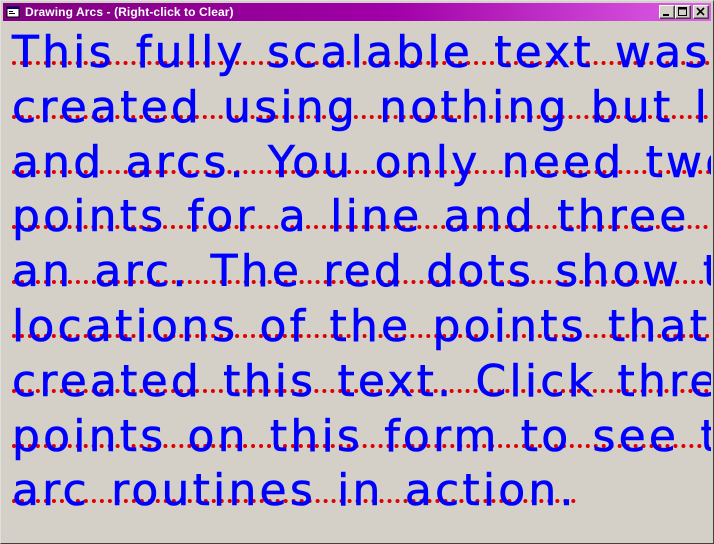  What do you see at coordinates (357, 12) in the screenshot?
I see `title-bar: Drawing Arcs - (Right-click to Clear)` at bounding box center [357, 12].